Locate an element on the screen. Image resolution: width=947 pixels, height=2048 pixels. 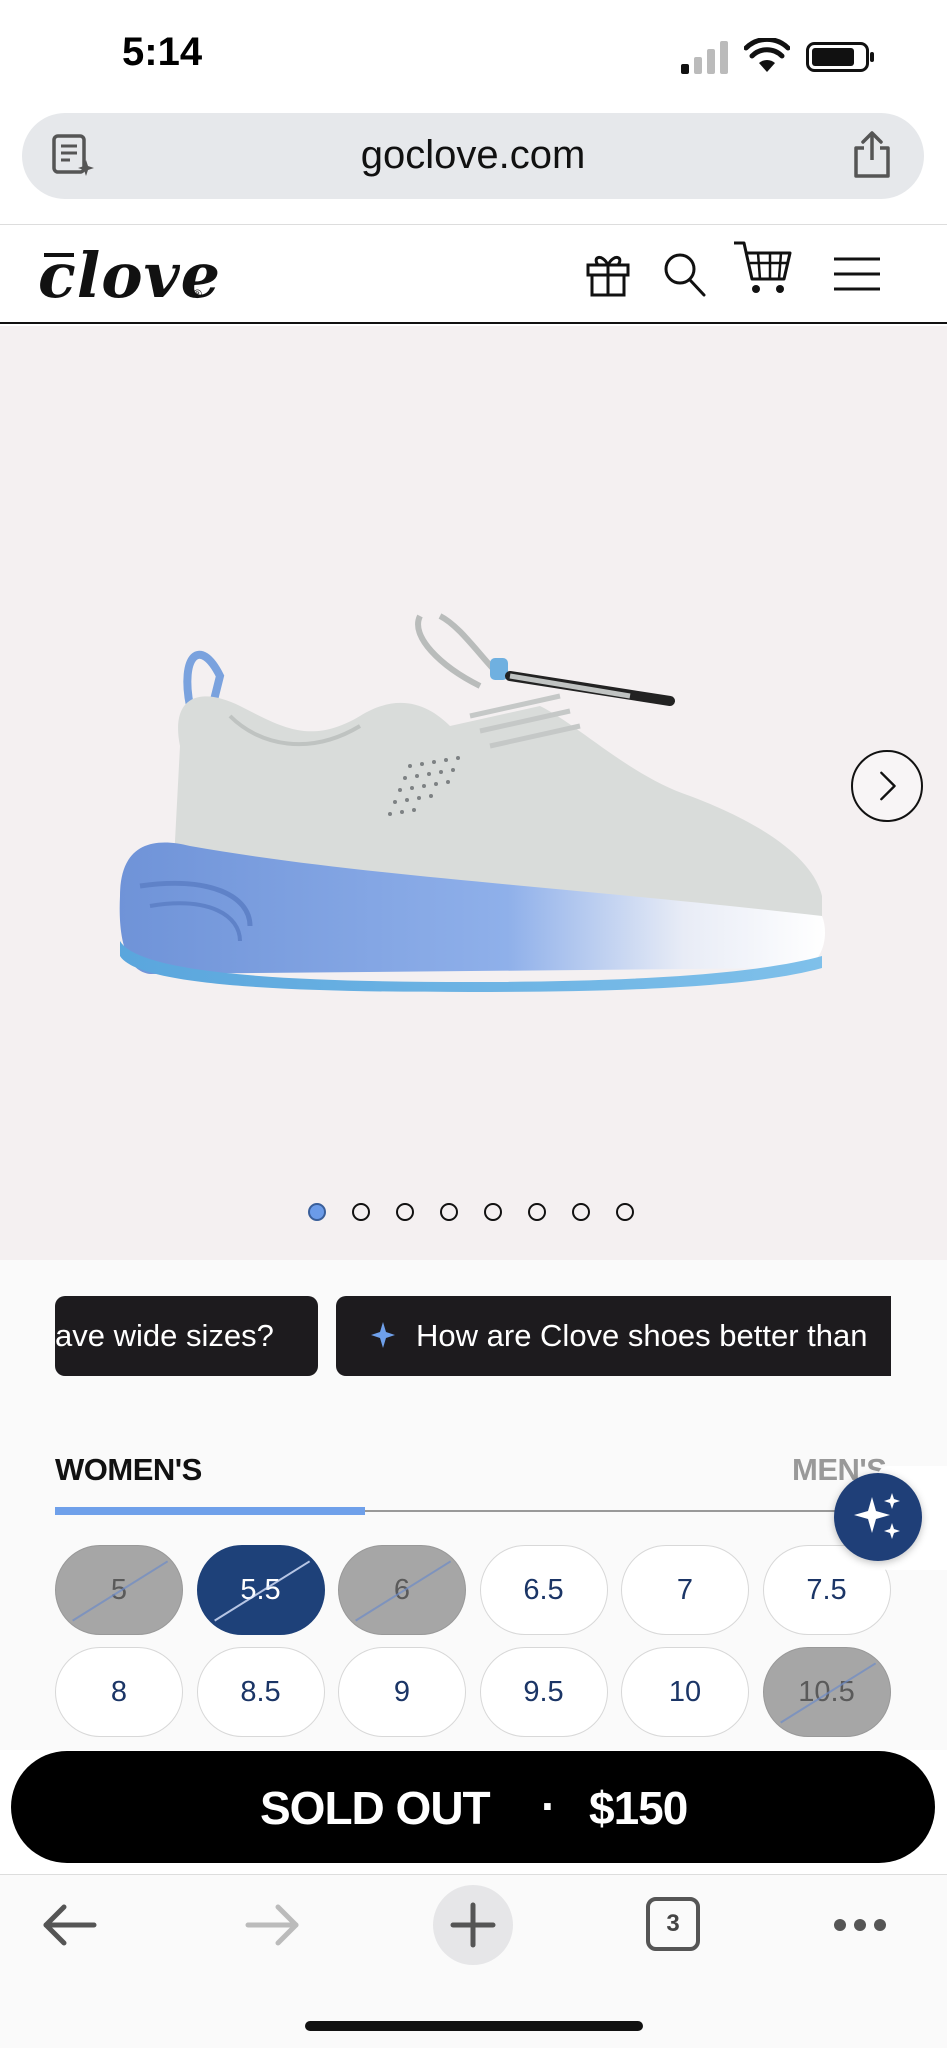
status-bar: 5:14 is located at coordinates (473, 55).